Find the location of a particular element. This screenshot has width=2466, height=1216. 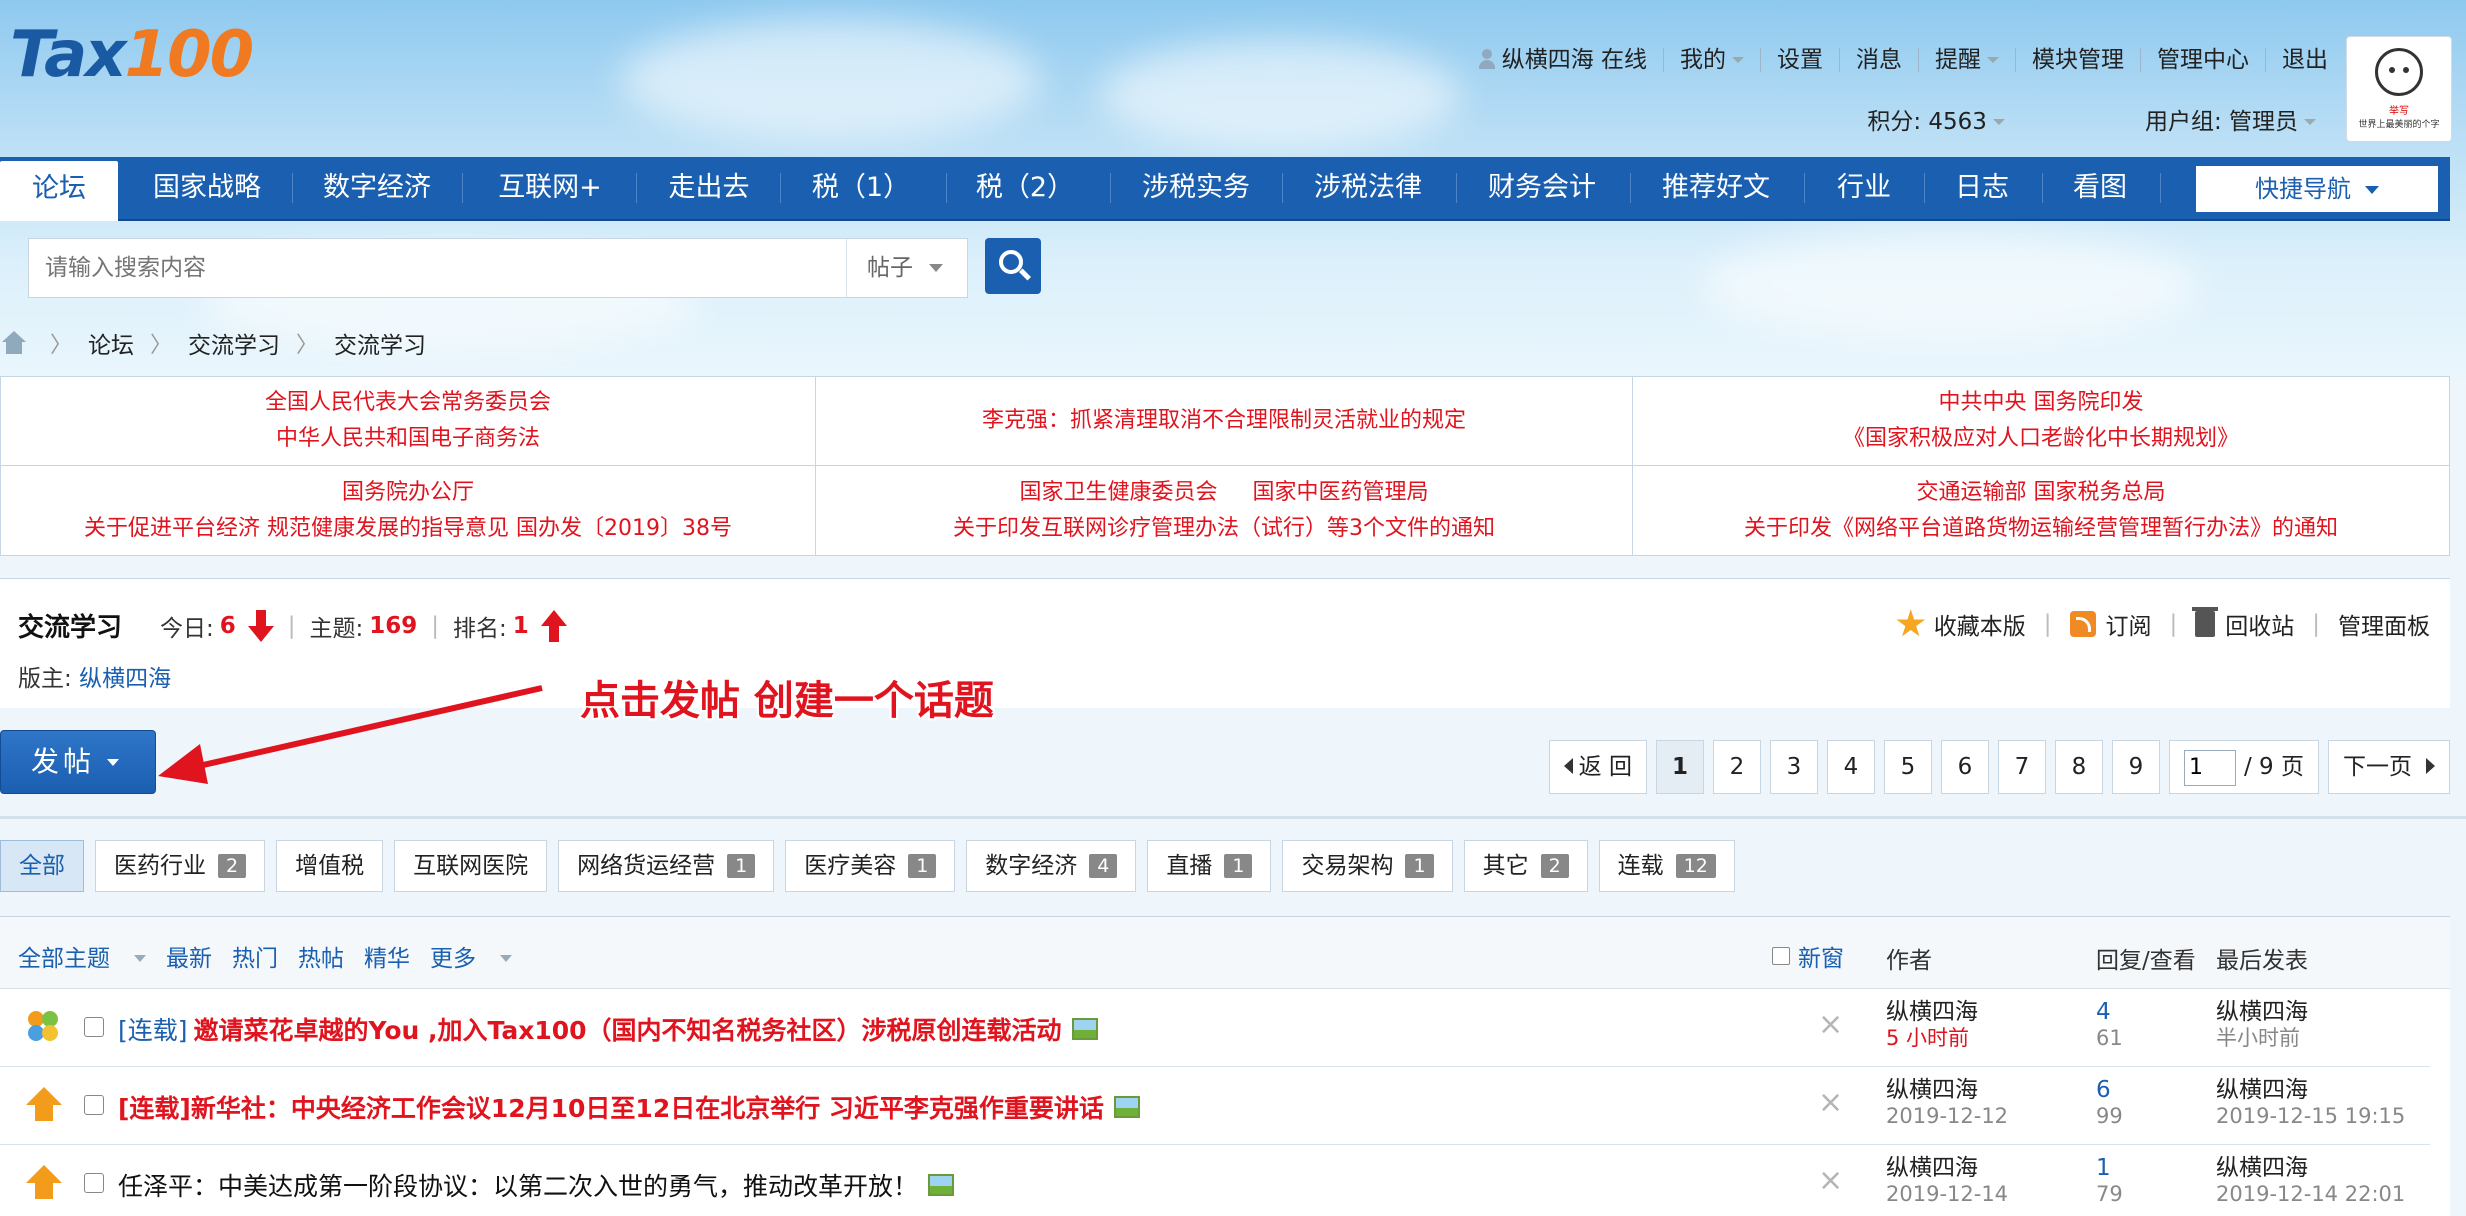

messages-link: 消息 is located at coordinates (1879, 60).